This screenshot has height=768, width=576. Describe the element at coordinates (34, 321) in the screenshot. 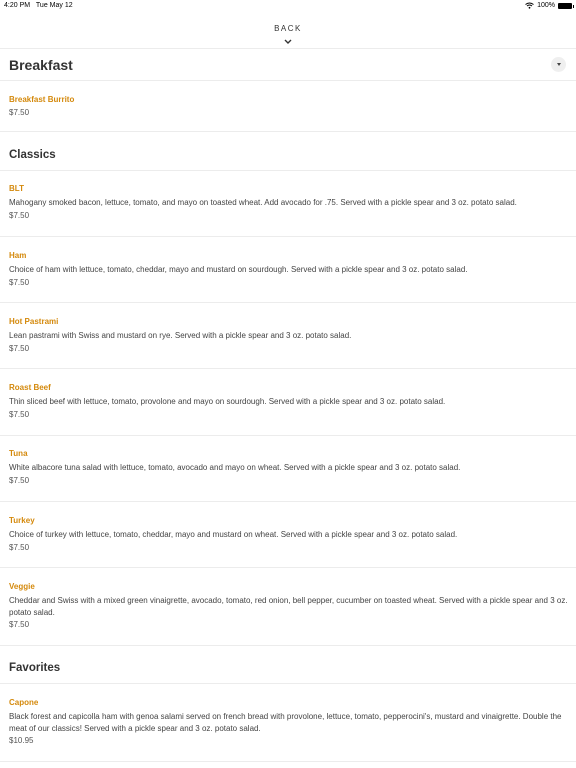

I see `item-name: Hot Pastrami` at that location.